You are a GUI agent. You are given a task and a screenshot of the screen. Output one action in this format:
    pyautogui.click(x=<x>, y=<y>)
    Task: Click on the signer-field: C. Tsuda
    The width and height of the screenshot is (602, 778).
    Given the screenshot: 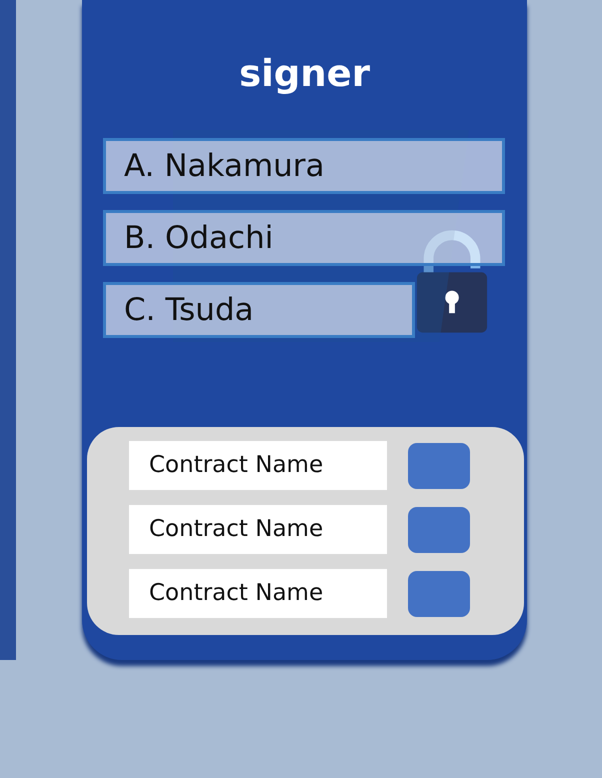 What is the action you would take?
    pyautogui.click(x=259, y=310)
    